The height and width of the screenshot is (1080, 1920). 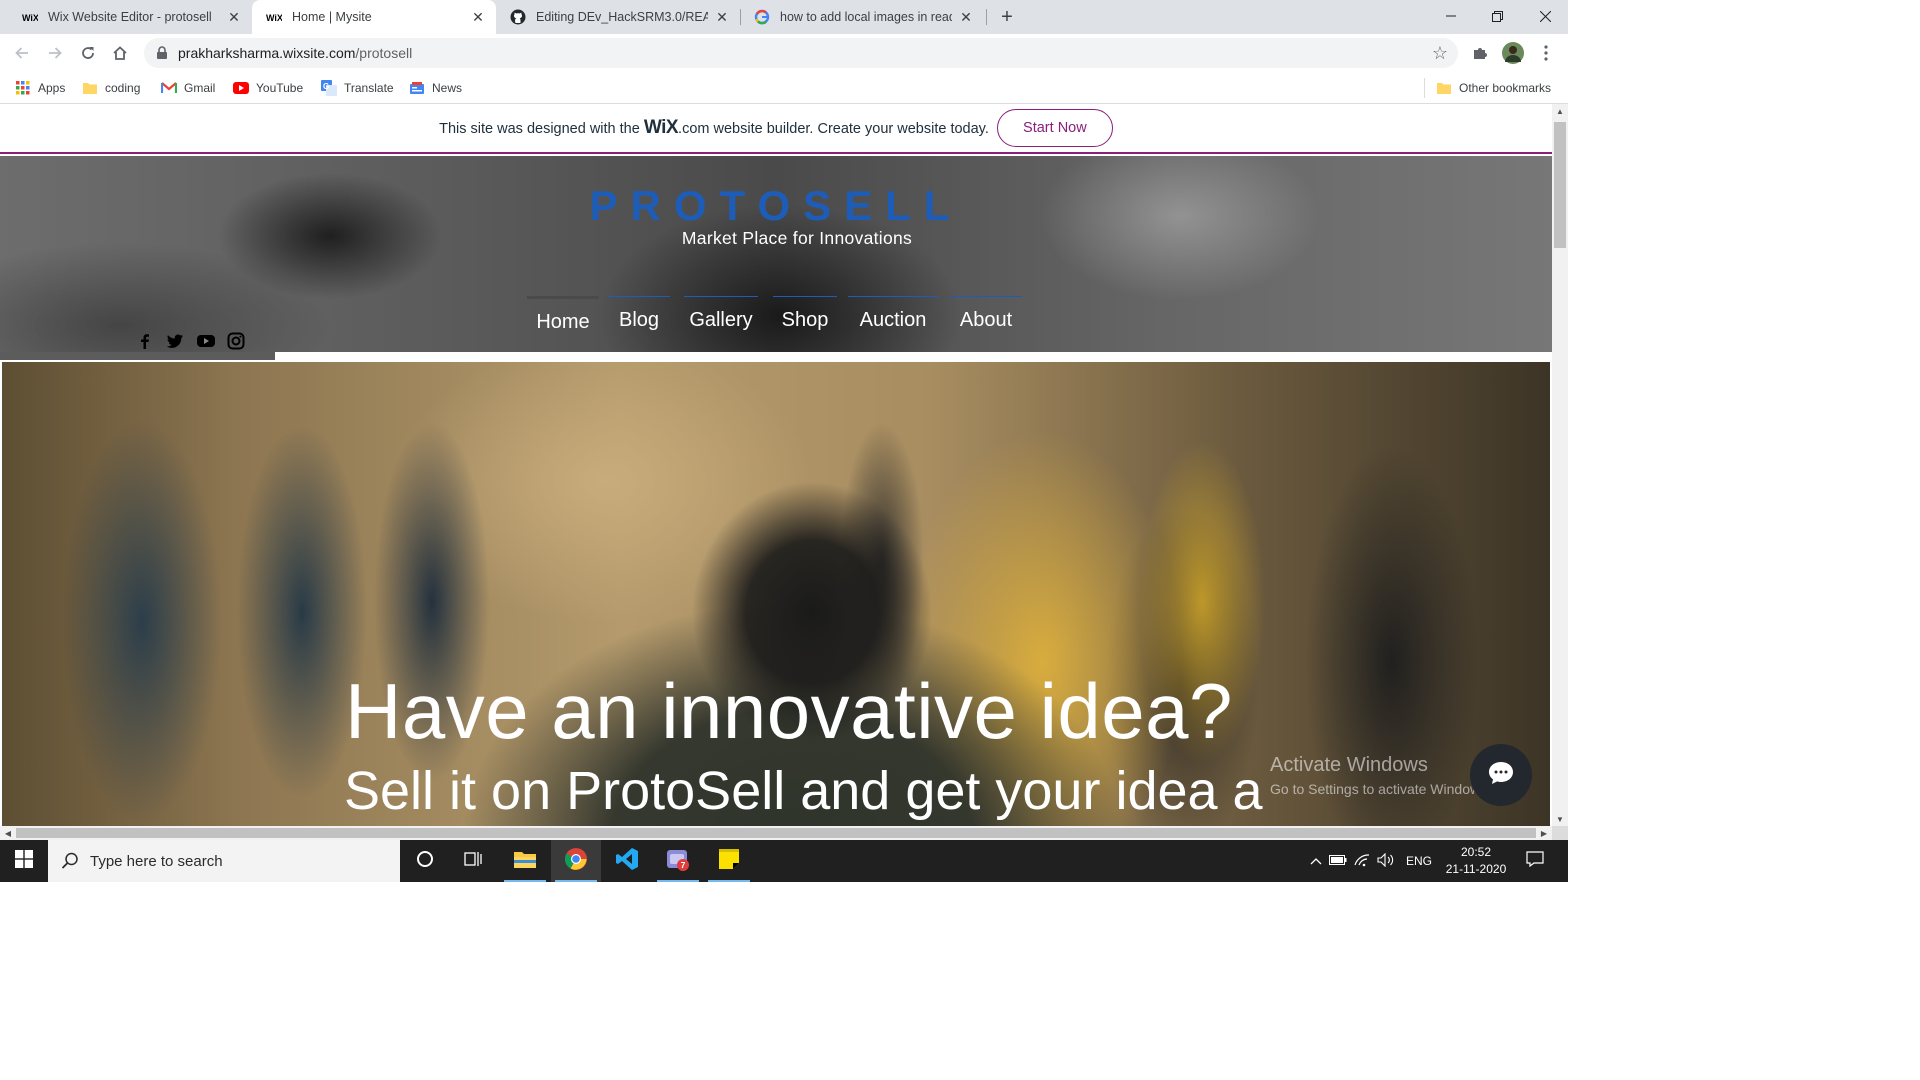 I want to click on horizontal-scrollbar: ◀ ▶, so click(x=776, y=833).